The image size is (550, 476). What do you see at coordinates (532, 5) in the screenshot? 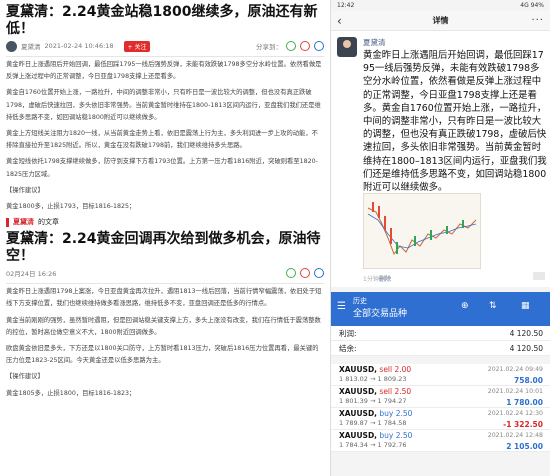
I see `status-right: 4G 94%` at bounding box center [532, 5].